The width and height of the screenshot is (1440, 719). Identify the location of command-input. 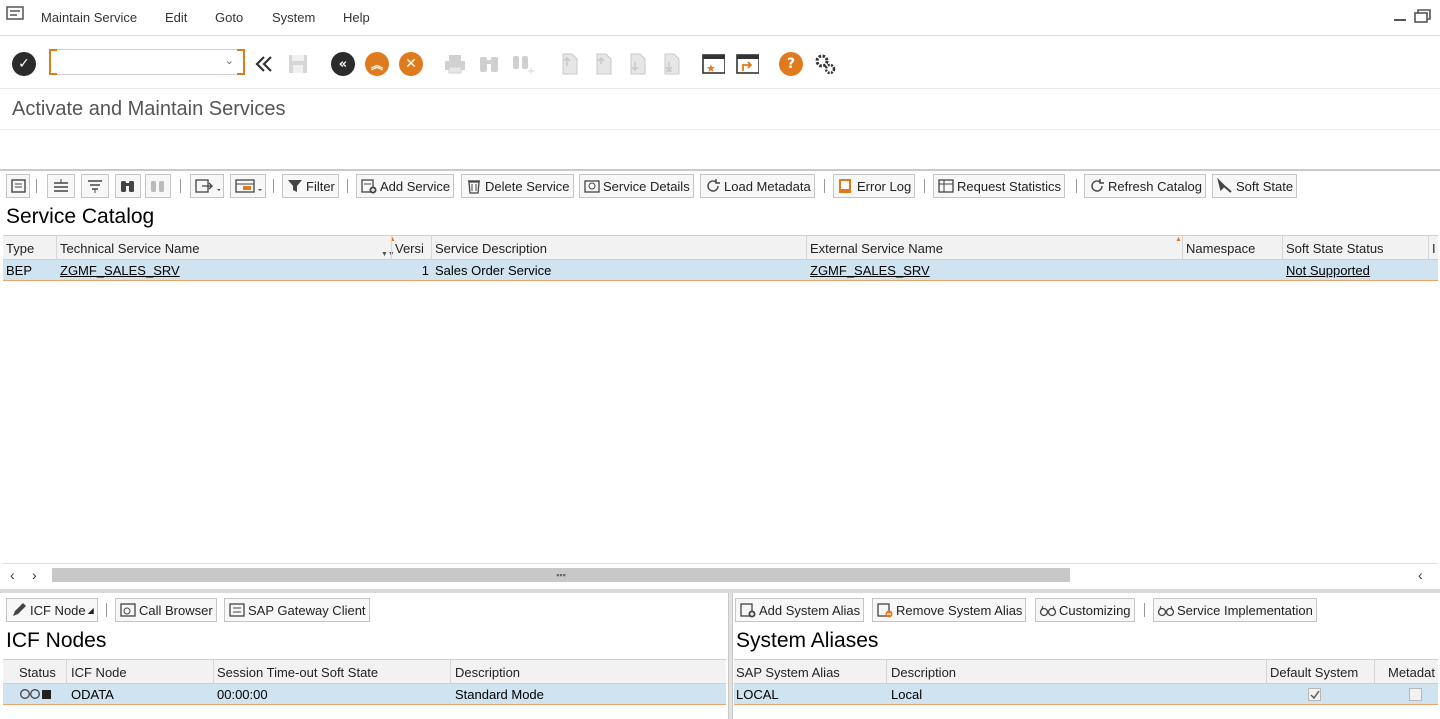
(138, 62).